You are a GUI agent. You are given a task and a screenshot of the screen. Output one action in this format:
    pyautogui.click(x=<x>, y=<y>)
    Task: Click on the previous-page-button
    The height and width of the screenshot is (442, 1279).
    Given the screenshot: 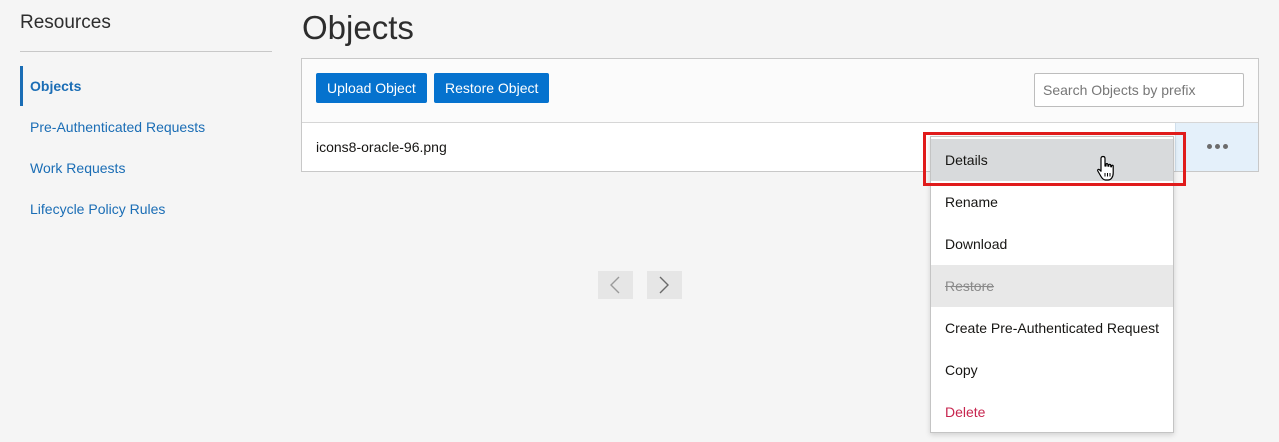 What is the action you would take?
    pyautogui.click(x=615, y=285)
    